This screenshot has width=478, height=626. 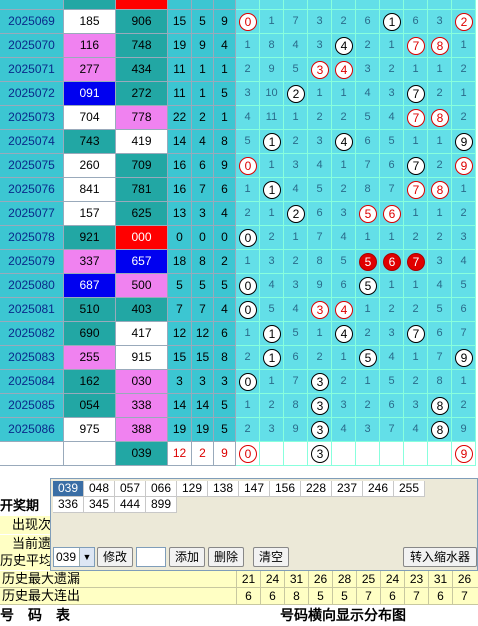 I want to click on max-run-value: 8, so click(x=296, y=596).